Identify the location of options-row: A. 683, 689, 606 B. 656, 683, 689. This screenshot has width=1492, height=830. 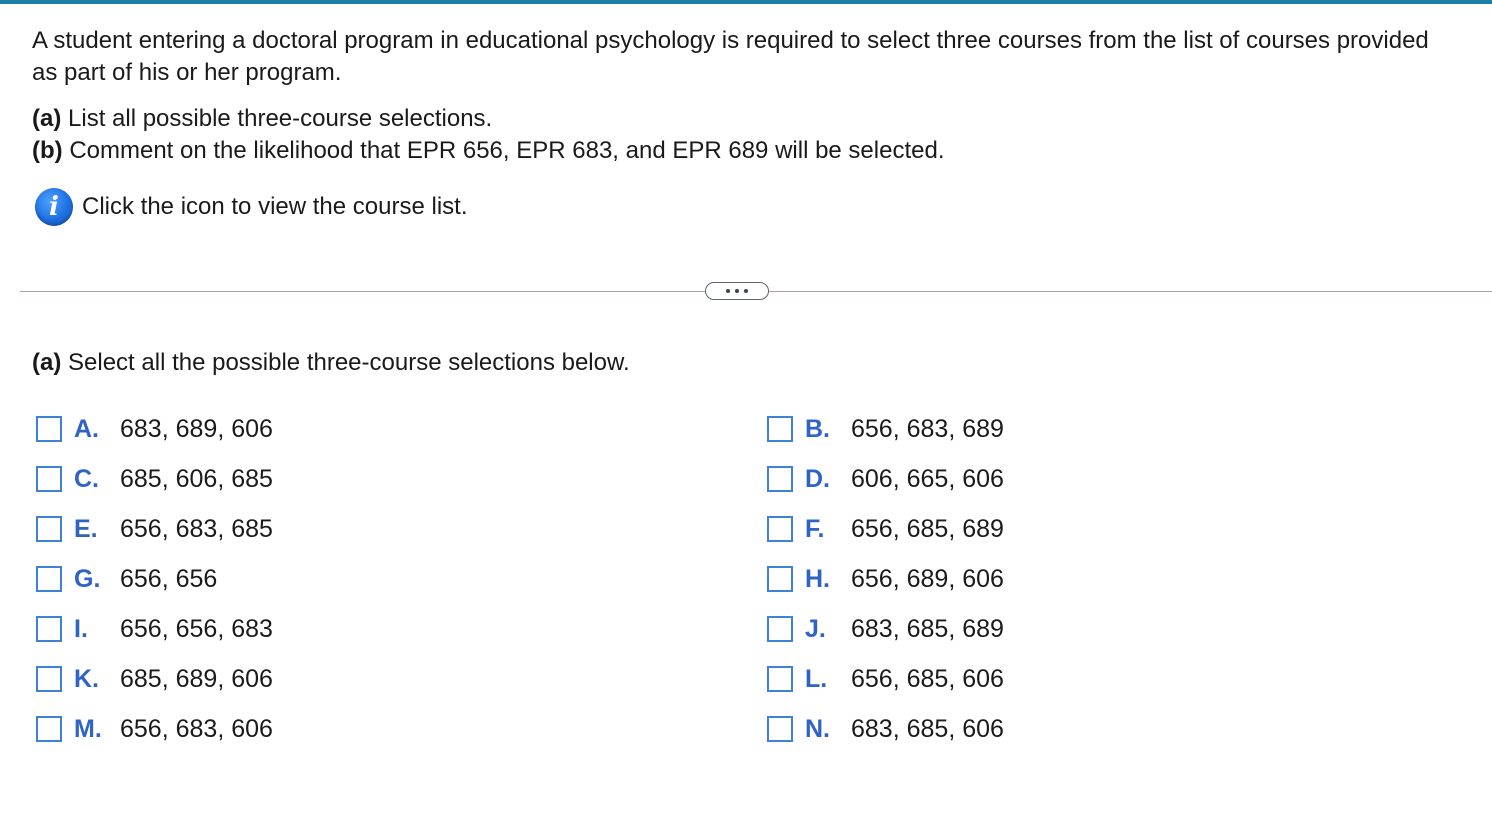
(586, 429).